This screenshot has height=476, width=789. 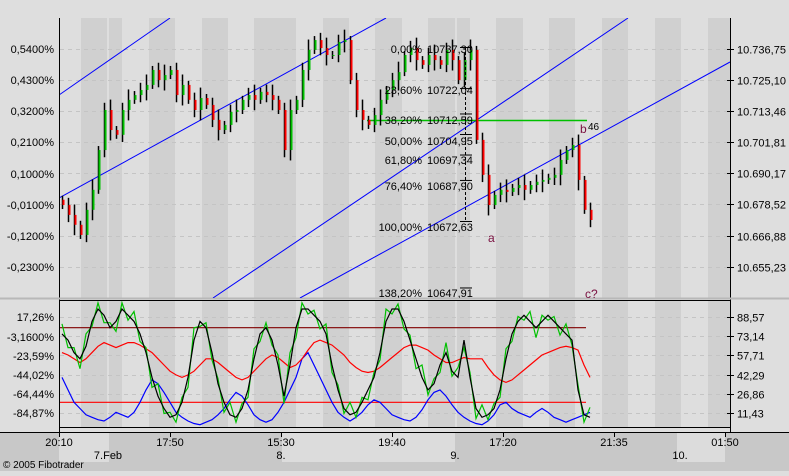 I want to click on right-tick-label: 10.678,52, so click(x=761, y=206).